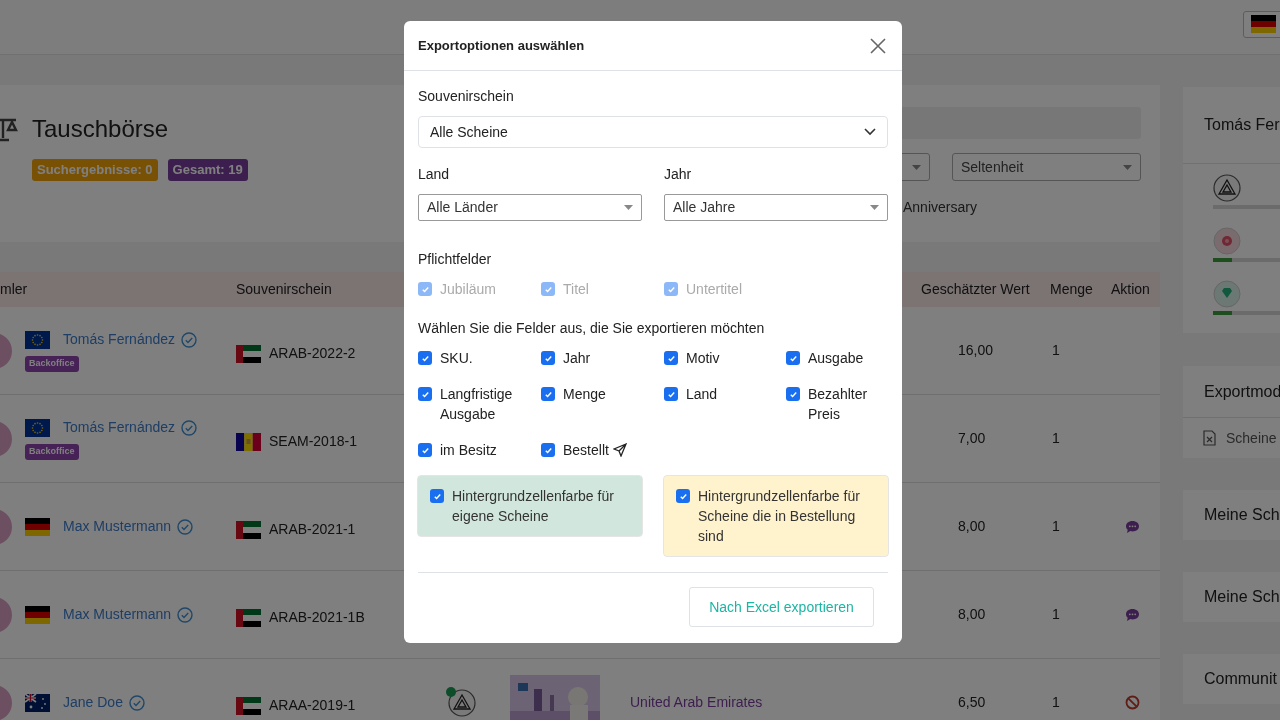 Image resolution: width=1280 pixels, height=720 pixels. I want to click on triangle-rank-icon, so click(462, 702).